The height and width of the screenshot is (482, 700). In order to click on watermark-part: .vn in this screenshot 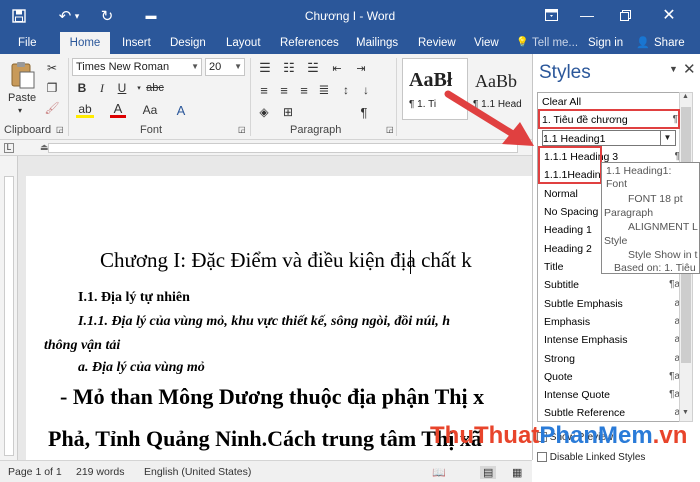, I will do `click(670, 435)`.